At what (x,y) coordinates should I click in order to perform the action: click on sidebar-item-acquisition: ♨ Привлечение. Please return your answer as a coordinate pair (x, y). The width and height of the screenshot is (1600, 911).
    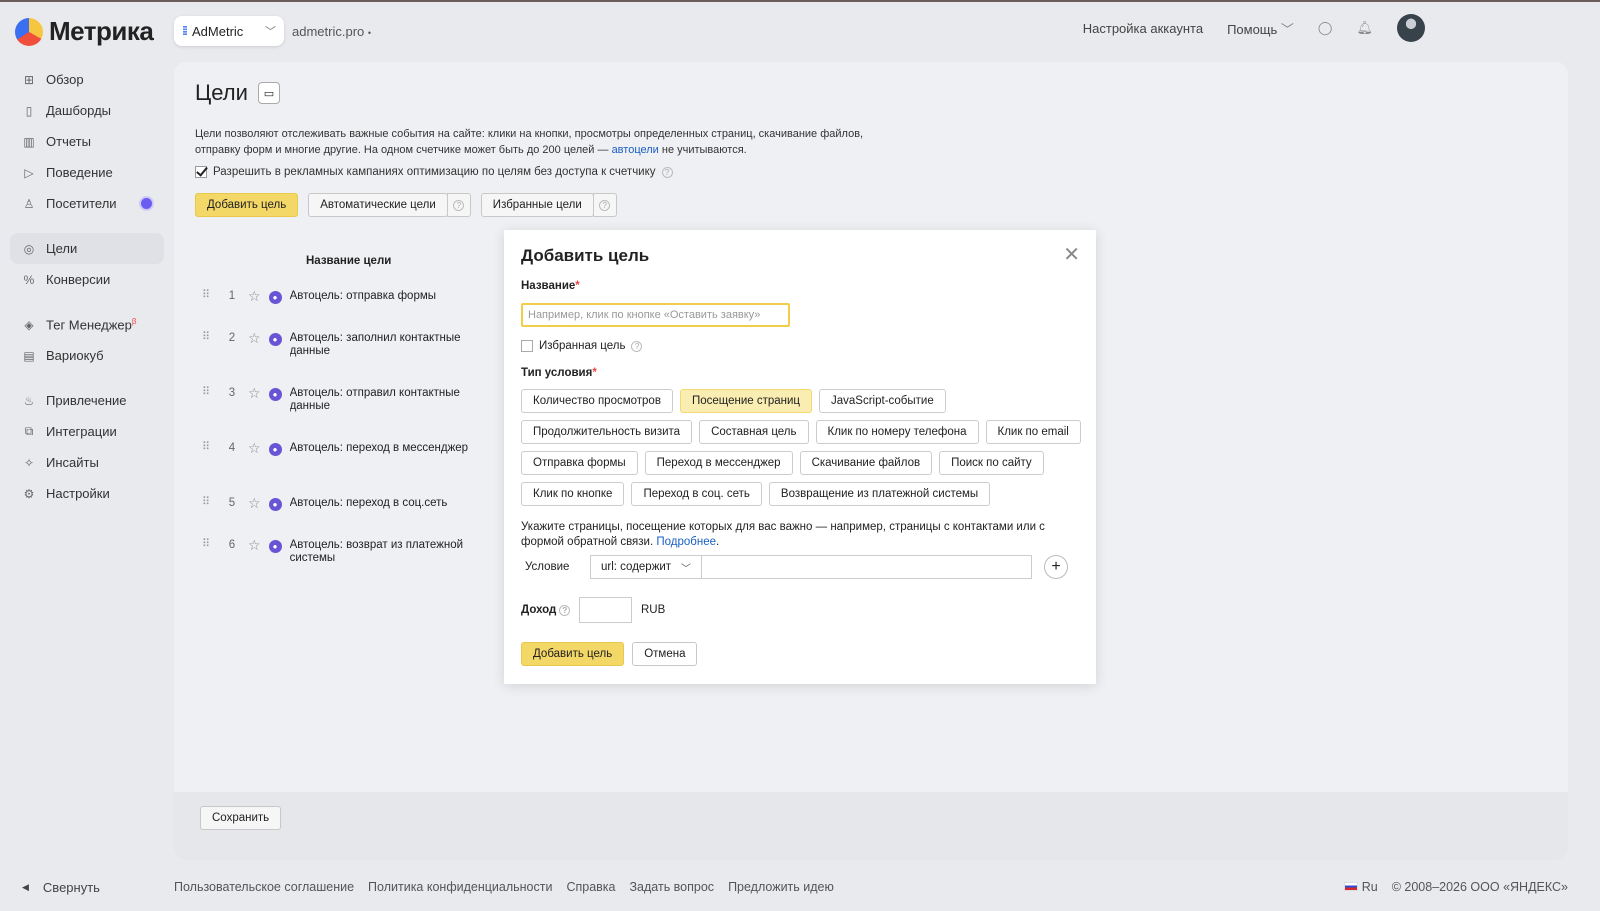
    Looking at the image, I should click on (87, 400).